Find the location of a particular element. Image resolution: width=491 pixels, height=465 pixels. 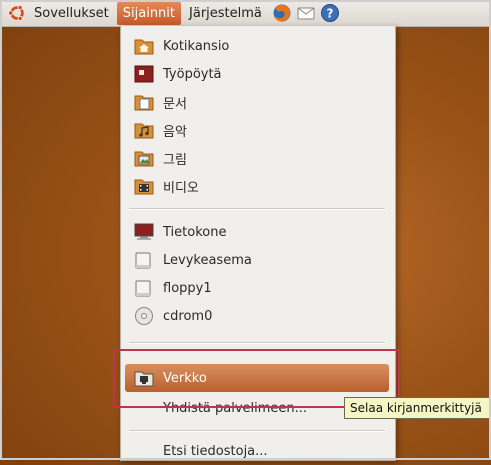

firefox-icon is located at coordinates (282, 13).